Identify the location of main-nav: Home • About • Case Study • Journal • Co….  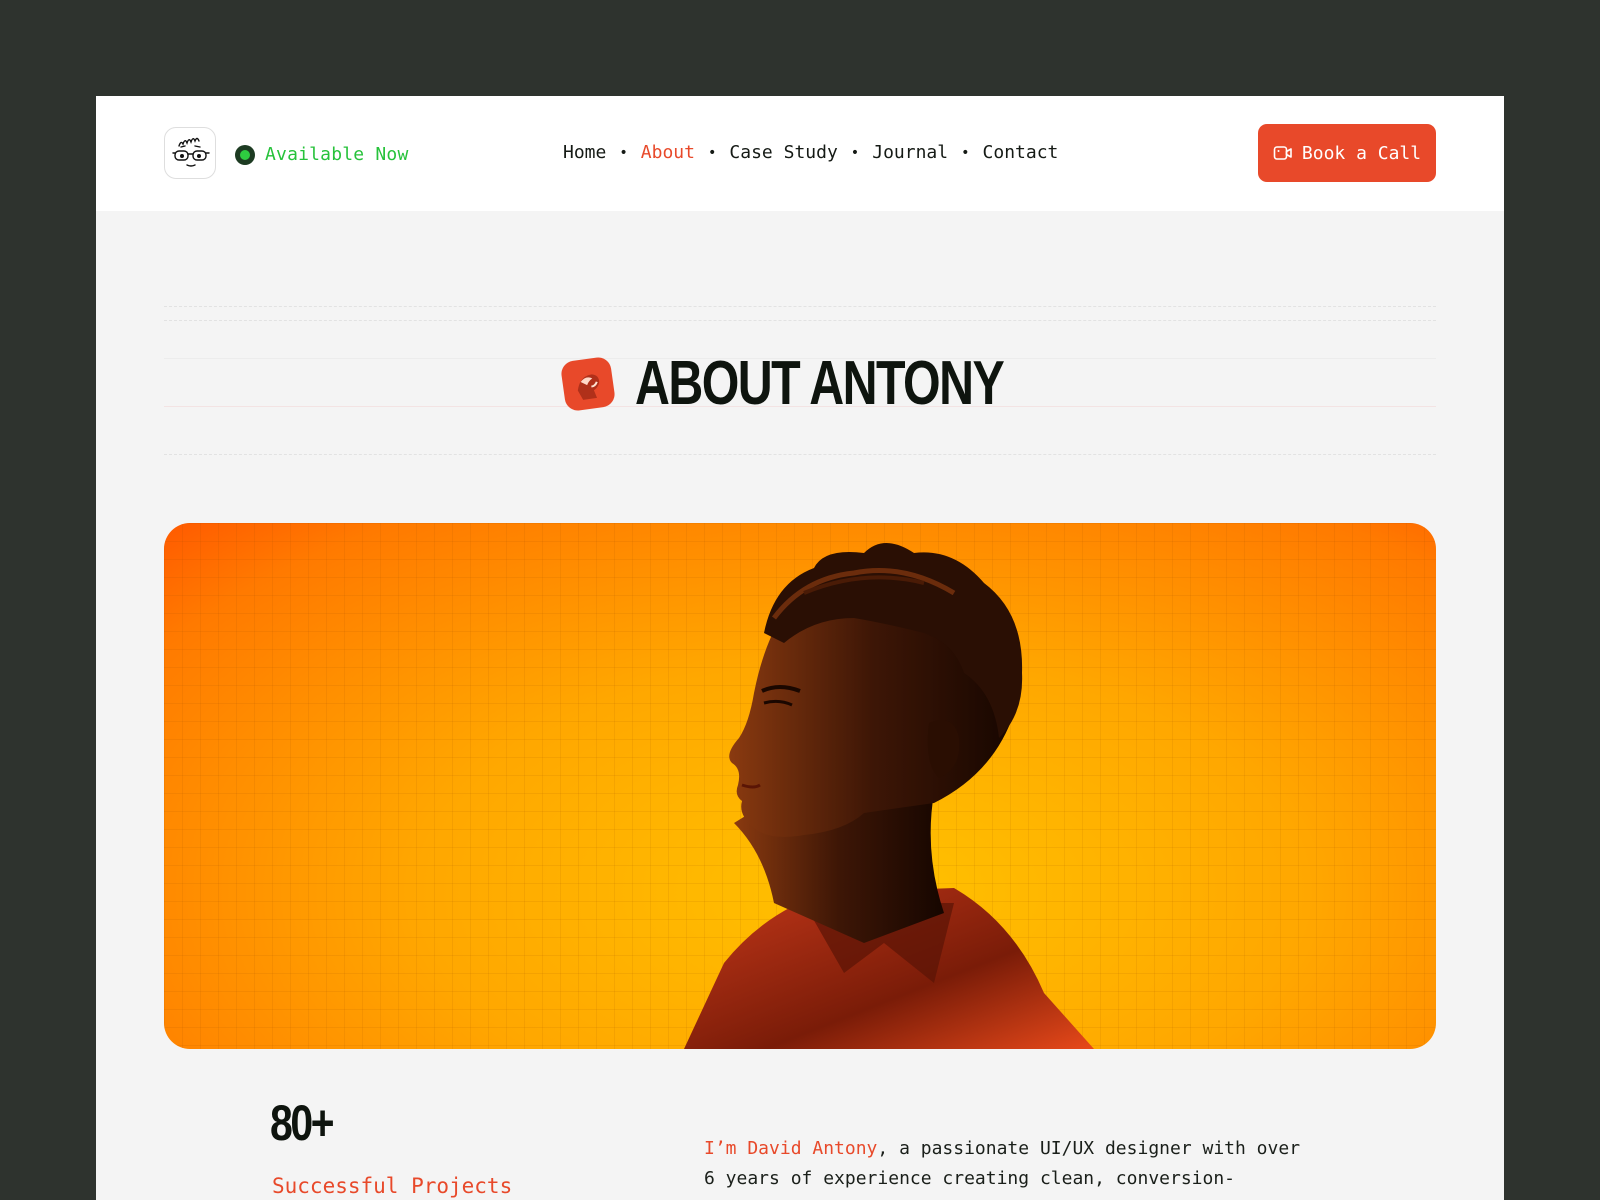
(810, 152).